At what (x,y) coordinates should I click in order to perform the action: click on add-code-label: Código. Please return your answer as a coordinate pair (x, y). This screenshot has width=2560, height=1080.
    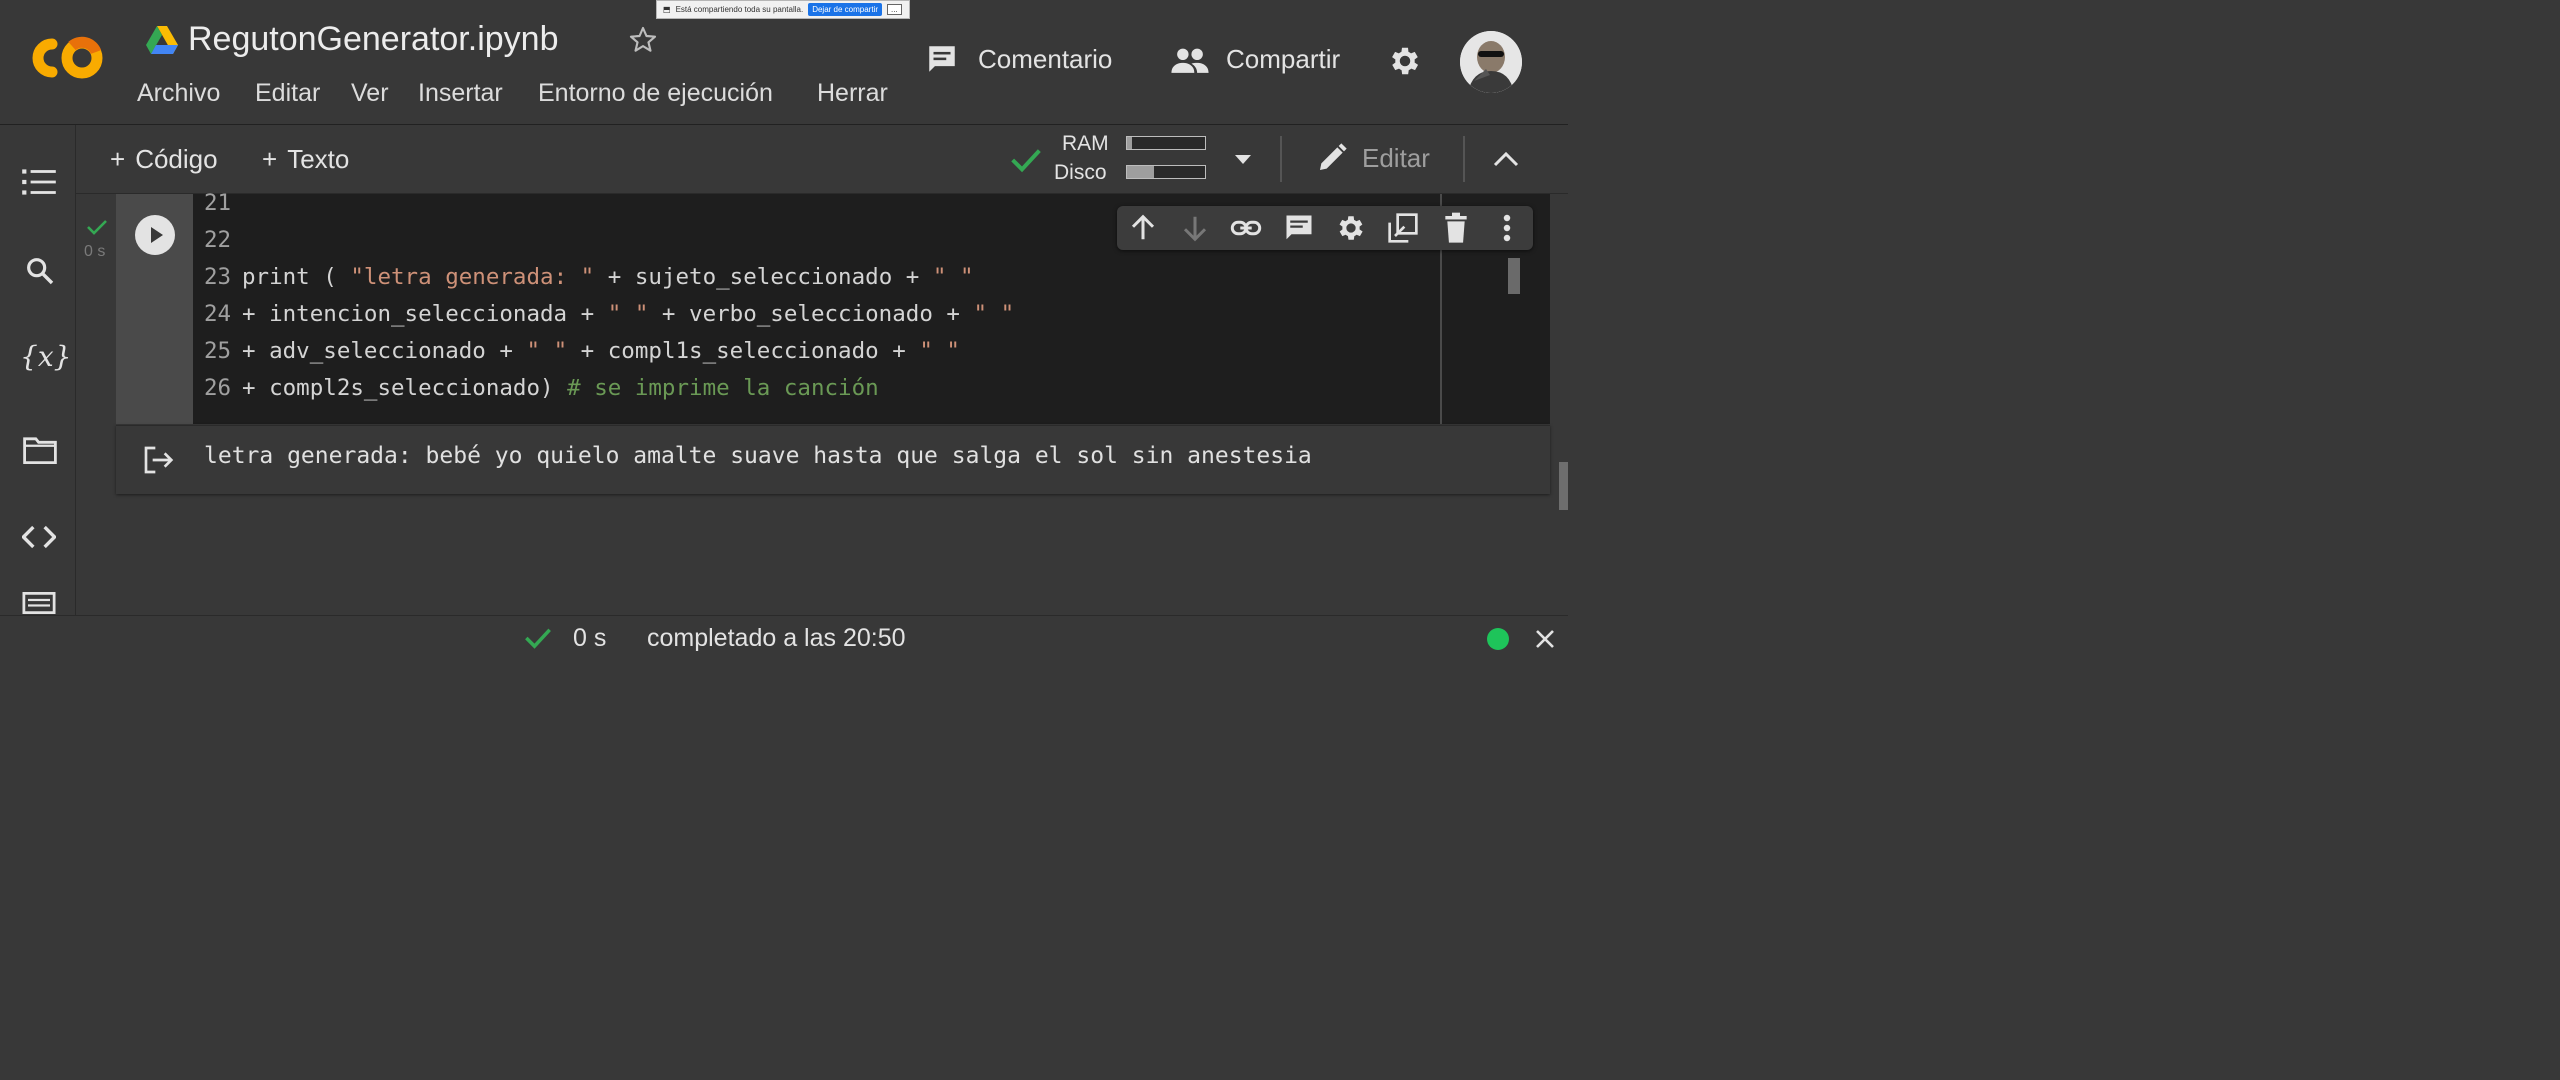
    Looking at the image, I should click on (176, 159).